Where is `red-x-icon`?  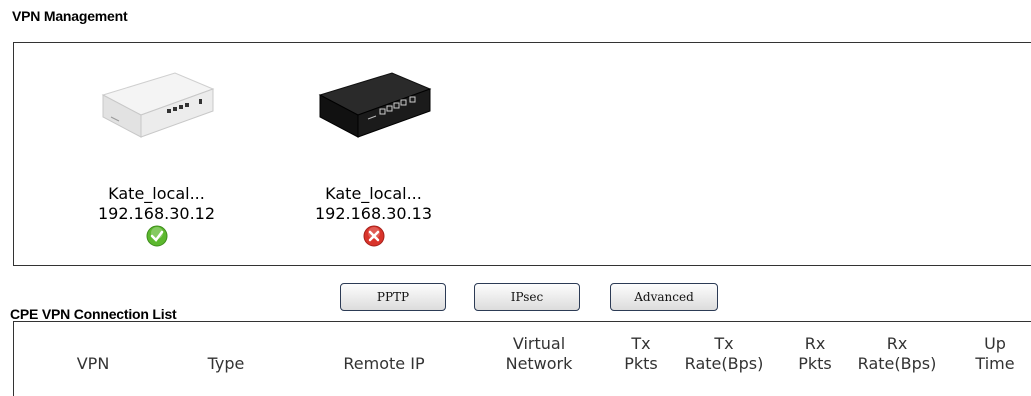 red-x-icon is located at coordinates (373, 236).